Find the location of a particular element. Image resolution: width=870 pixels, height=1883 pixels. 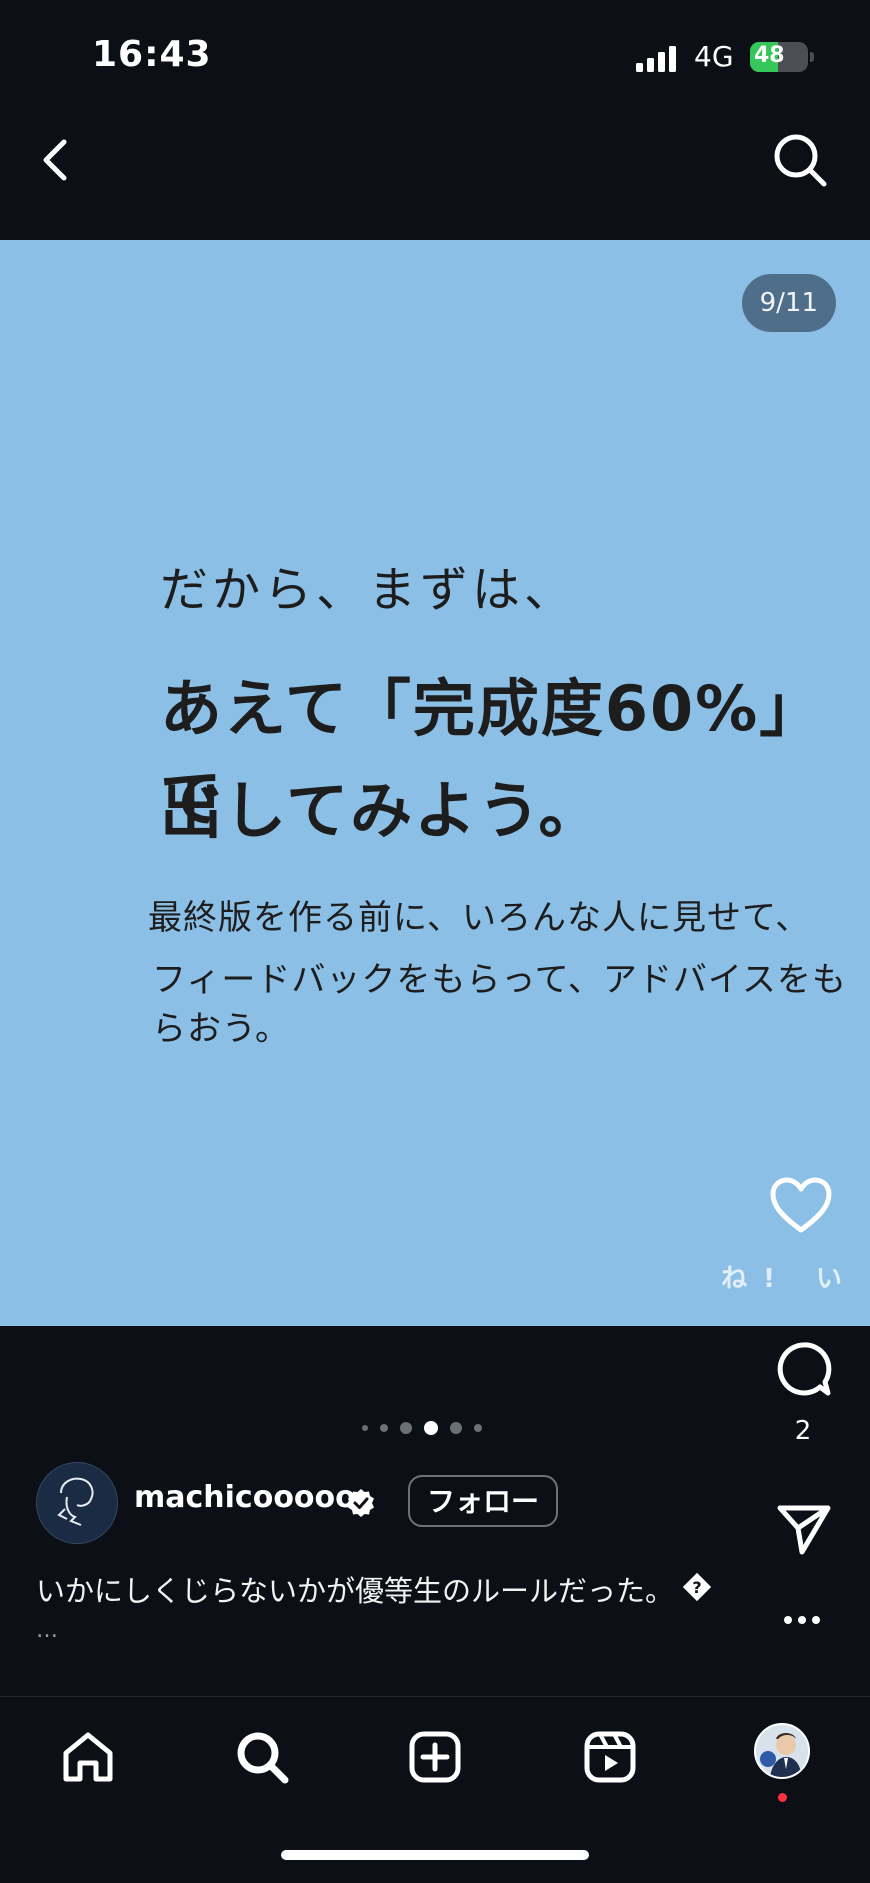

status-time: 16:43 is located at coordinates (152, 54).